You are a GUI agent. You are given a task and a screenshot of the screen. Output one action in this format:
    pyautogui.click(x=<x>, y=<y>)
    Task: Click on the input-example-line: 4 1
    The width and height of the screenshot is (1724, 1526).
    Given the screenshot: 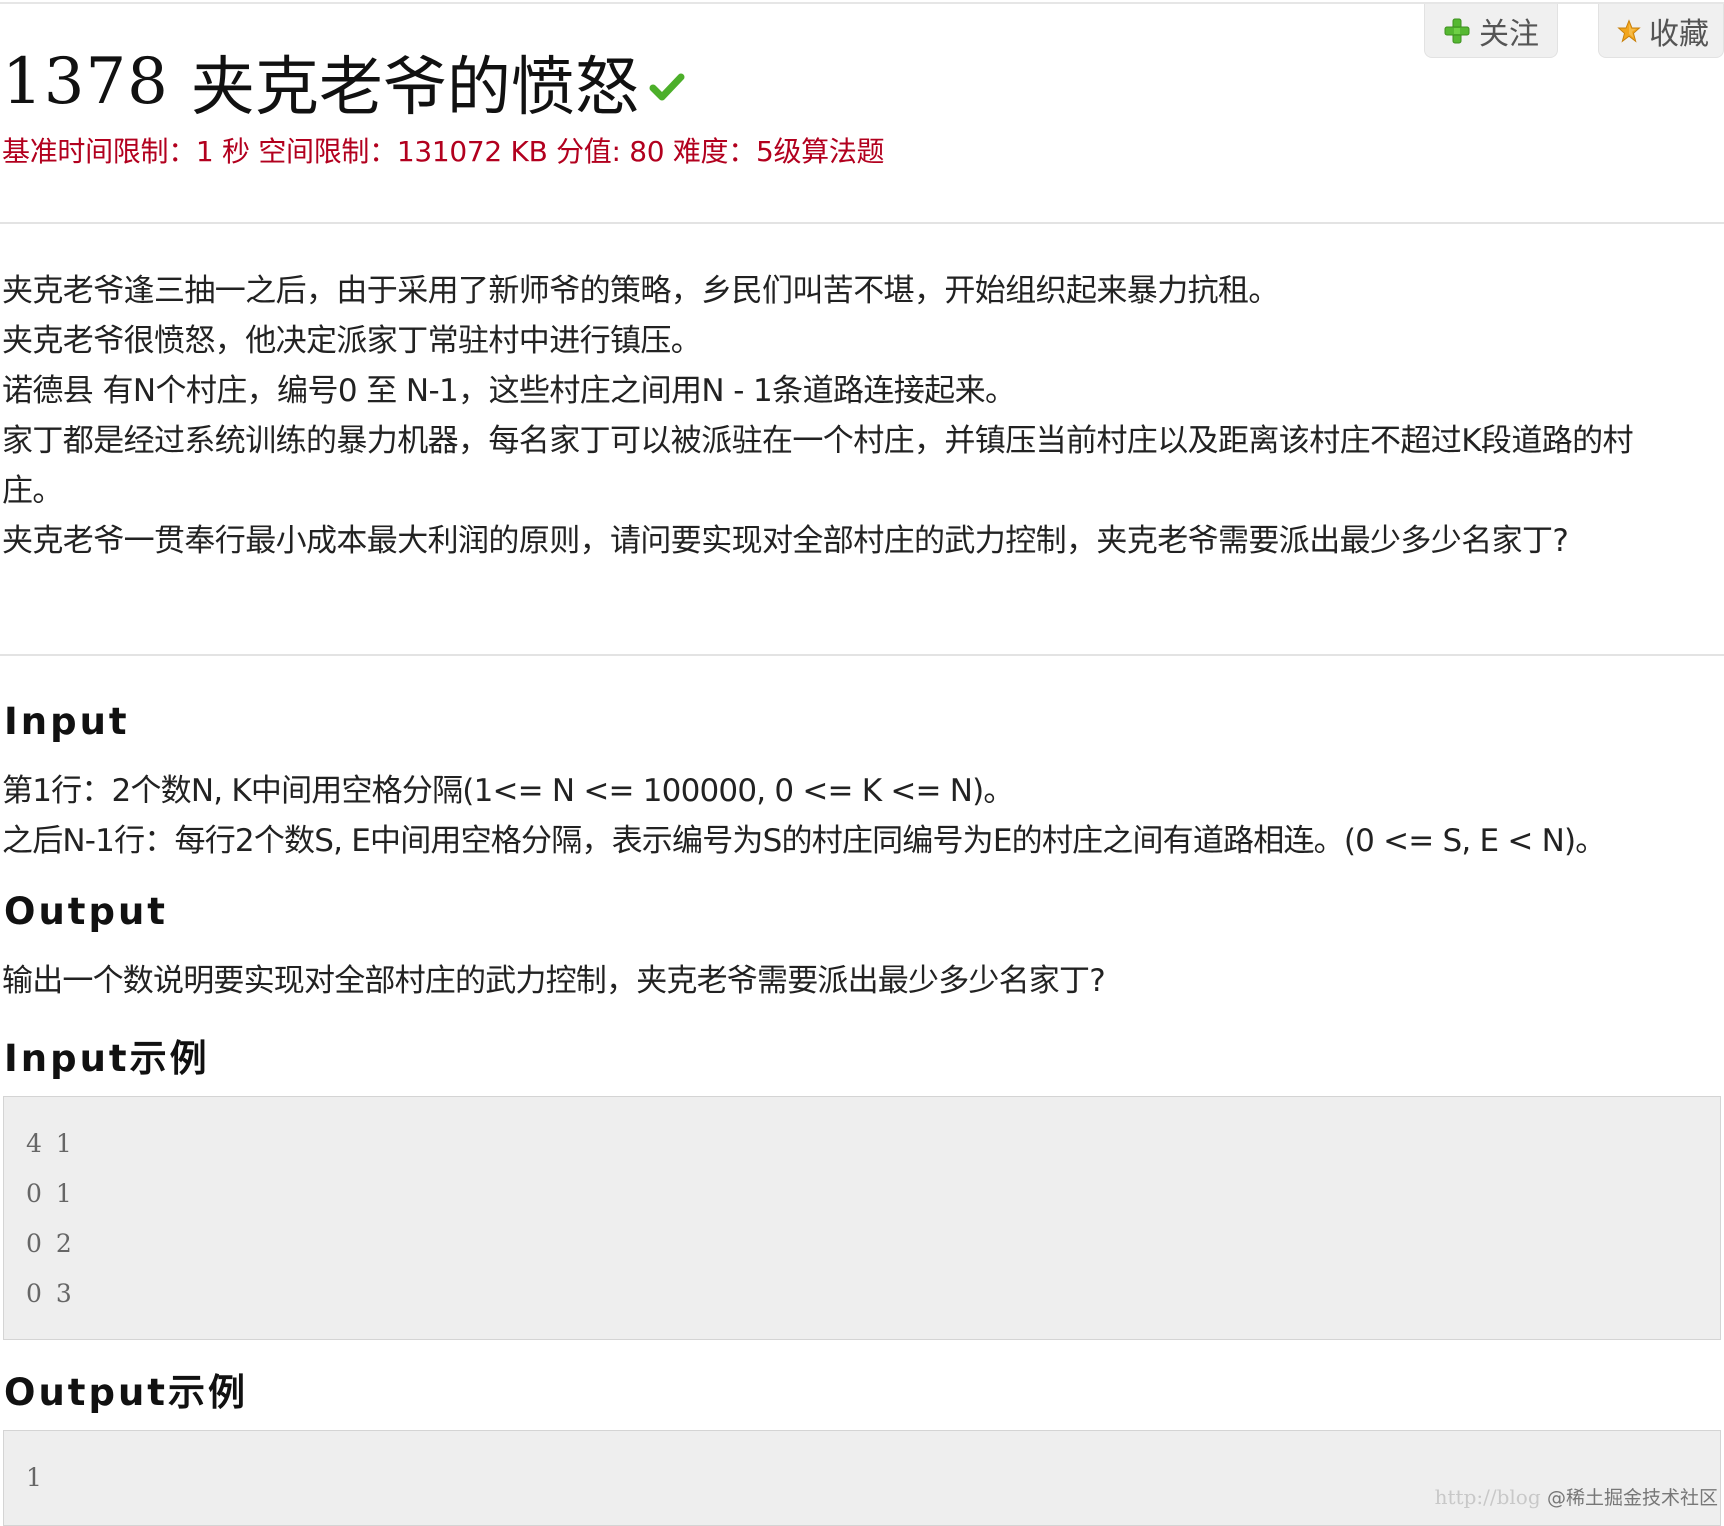 What is the action you would take?
    pyautogui.click(x=50, y=1143)
    